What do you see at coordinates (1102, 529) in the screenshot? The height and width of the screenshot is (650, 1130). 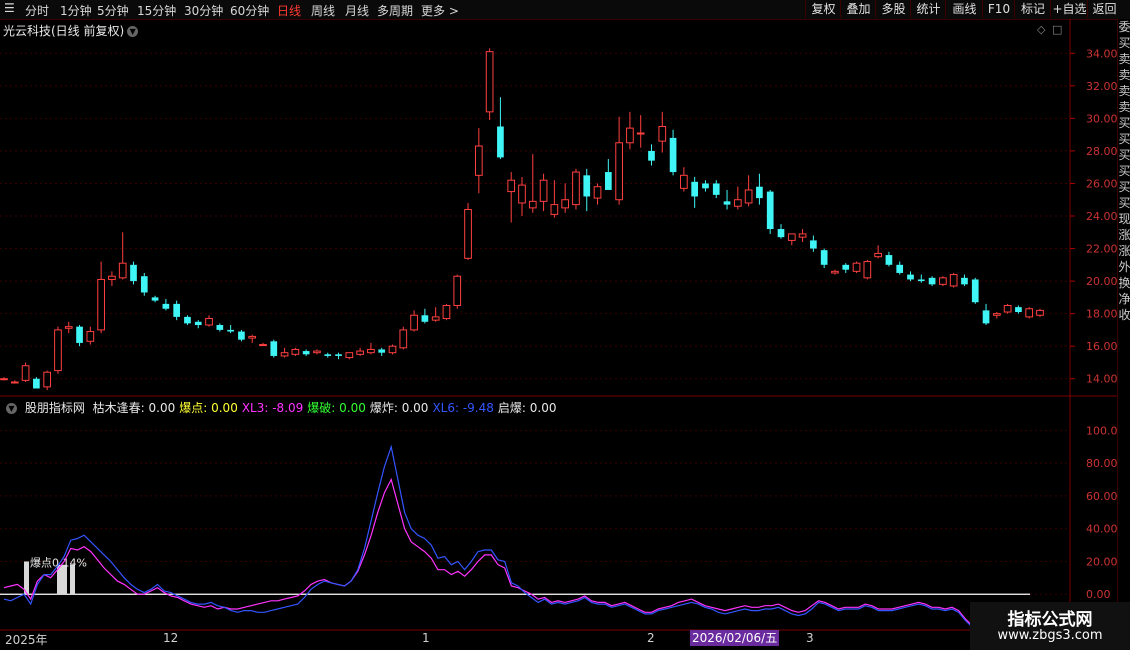 I see `indicator-tick-label: 40.00` at bounding box center [1102, 529].